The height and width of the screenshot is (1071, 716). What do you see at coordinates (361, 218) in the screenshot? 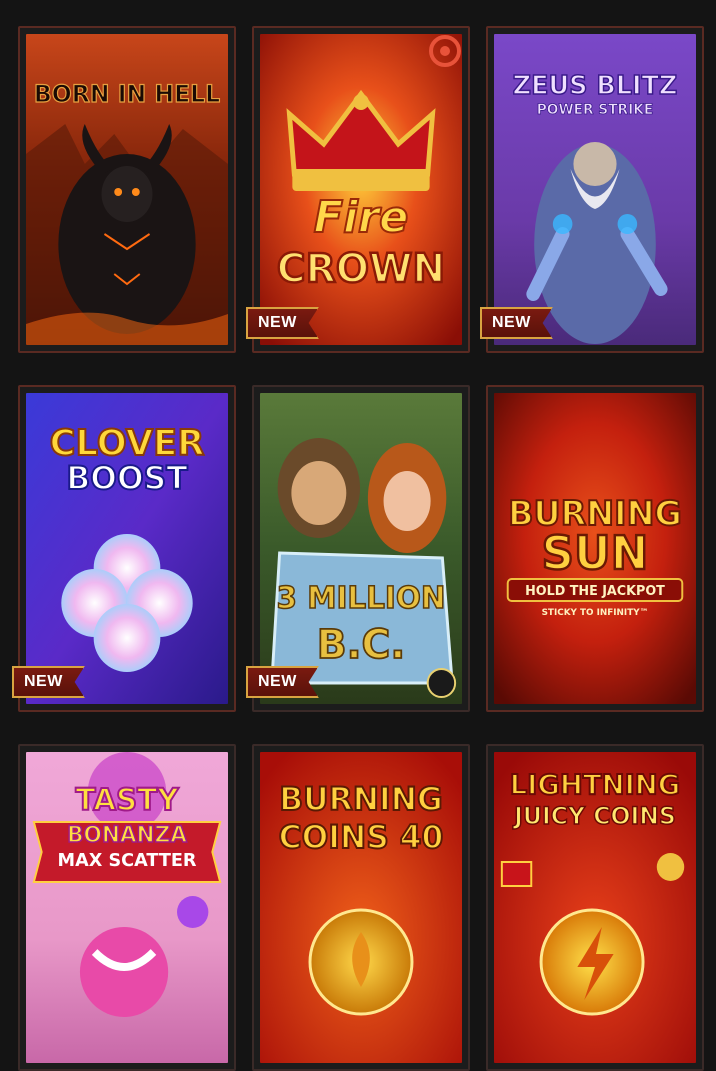
I see `game-title: Fire` at bounding box center [361, 218].